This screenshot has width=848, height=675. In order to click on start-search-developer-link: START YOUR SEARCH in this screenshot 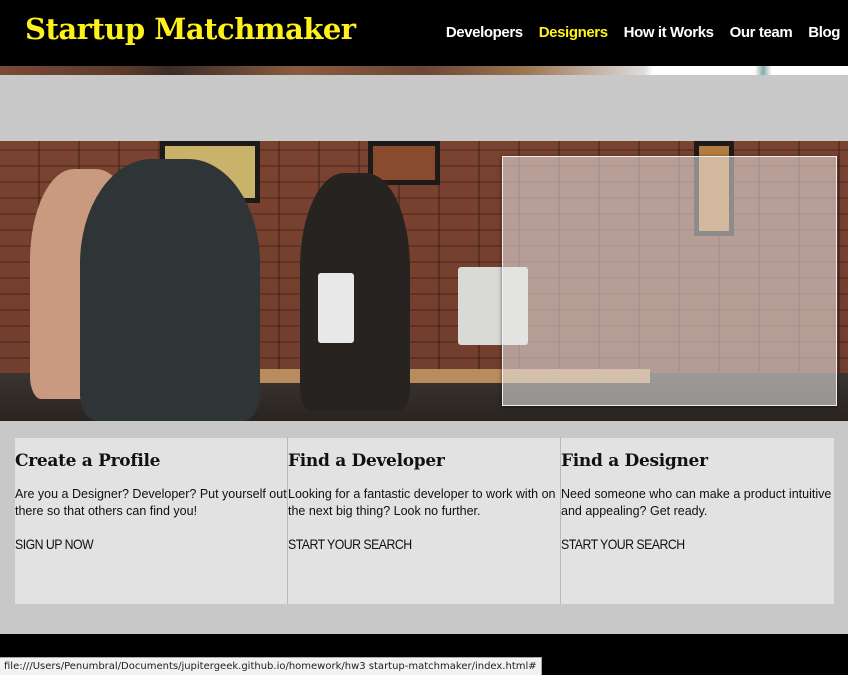, I will do `click(350, 544)`.